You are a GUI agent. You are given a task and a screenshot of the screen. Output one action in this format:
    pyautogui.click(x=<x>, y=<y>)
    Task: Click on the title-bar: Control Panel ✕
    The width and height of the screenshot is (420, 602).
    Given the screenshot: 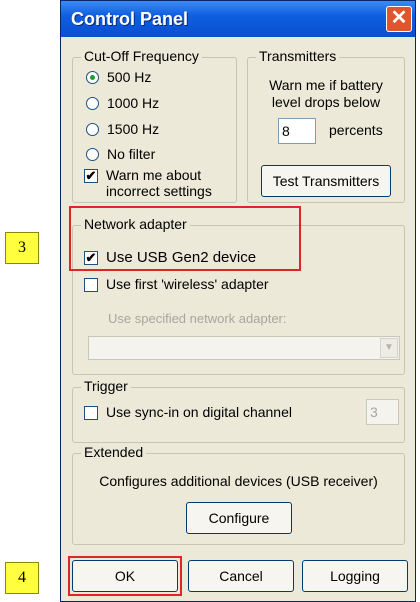 What is the action you would take?
    pyautogui.click(x=238, y=19)
    